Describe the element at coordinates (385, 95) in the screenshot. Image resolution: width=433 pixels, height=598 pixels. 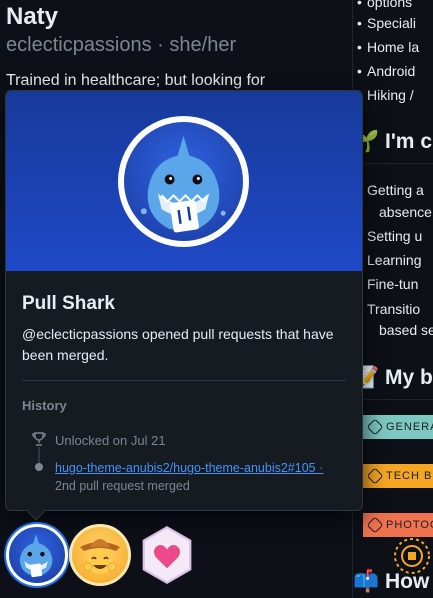
I see `list-item: Hiking /` at that location.